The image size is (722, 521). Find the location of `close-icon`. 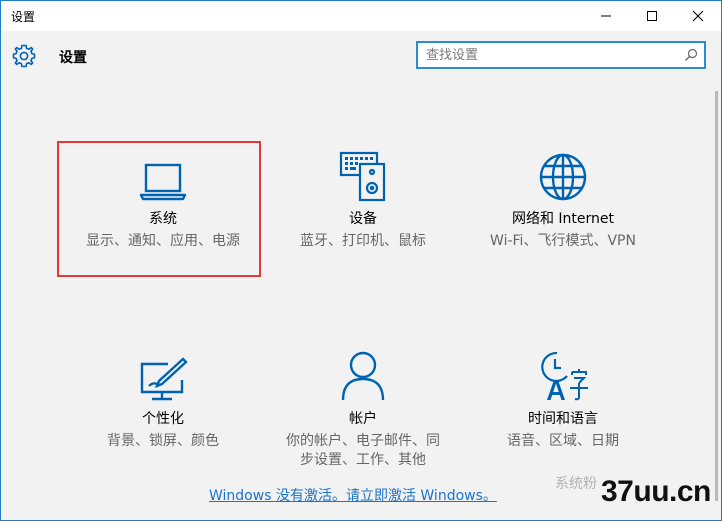

close-icon is located at coordinates (698, 16).